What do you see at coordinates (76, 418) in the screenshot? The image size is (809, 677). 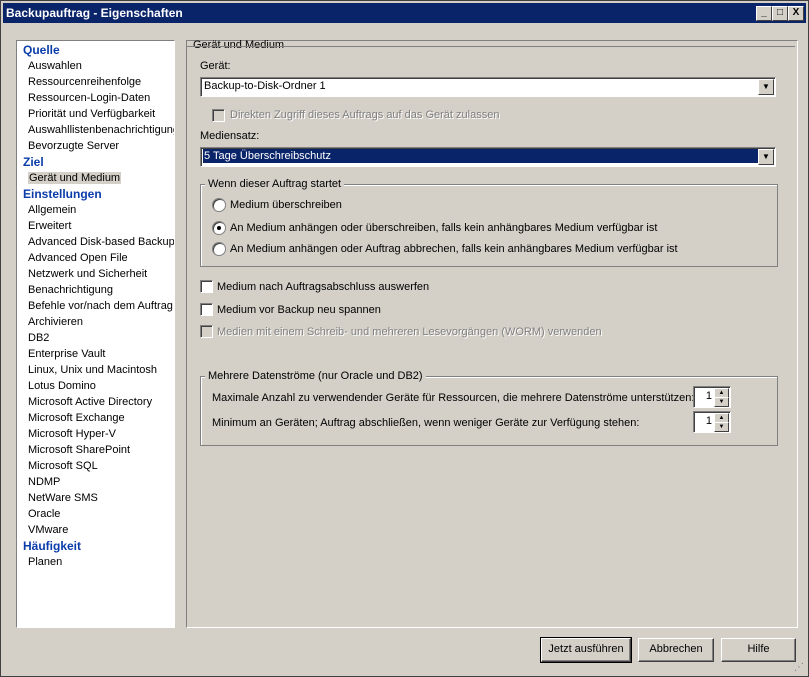 I see `tree-item-exchange: Microsoft Exchange` at bounding box center [76, 418].